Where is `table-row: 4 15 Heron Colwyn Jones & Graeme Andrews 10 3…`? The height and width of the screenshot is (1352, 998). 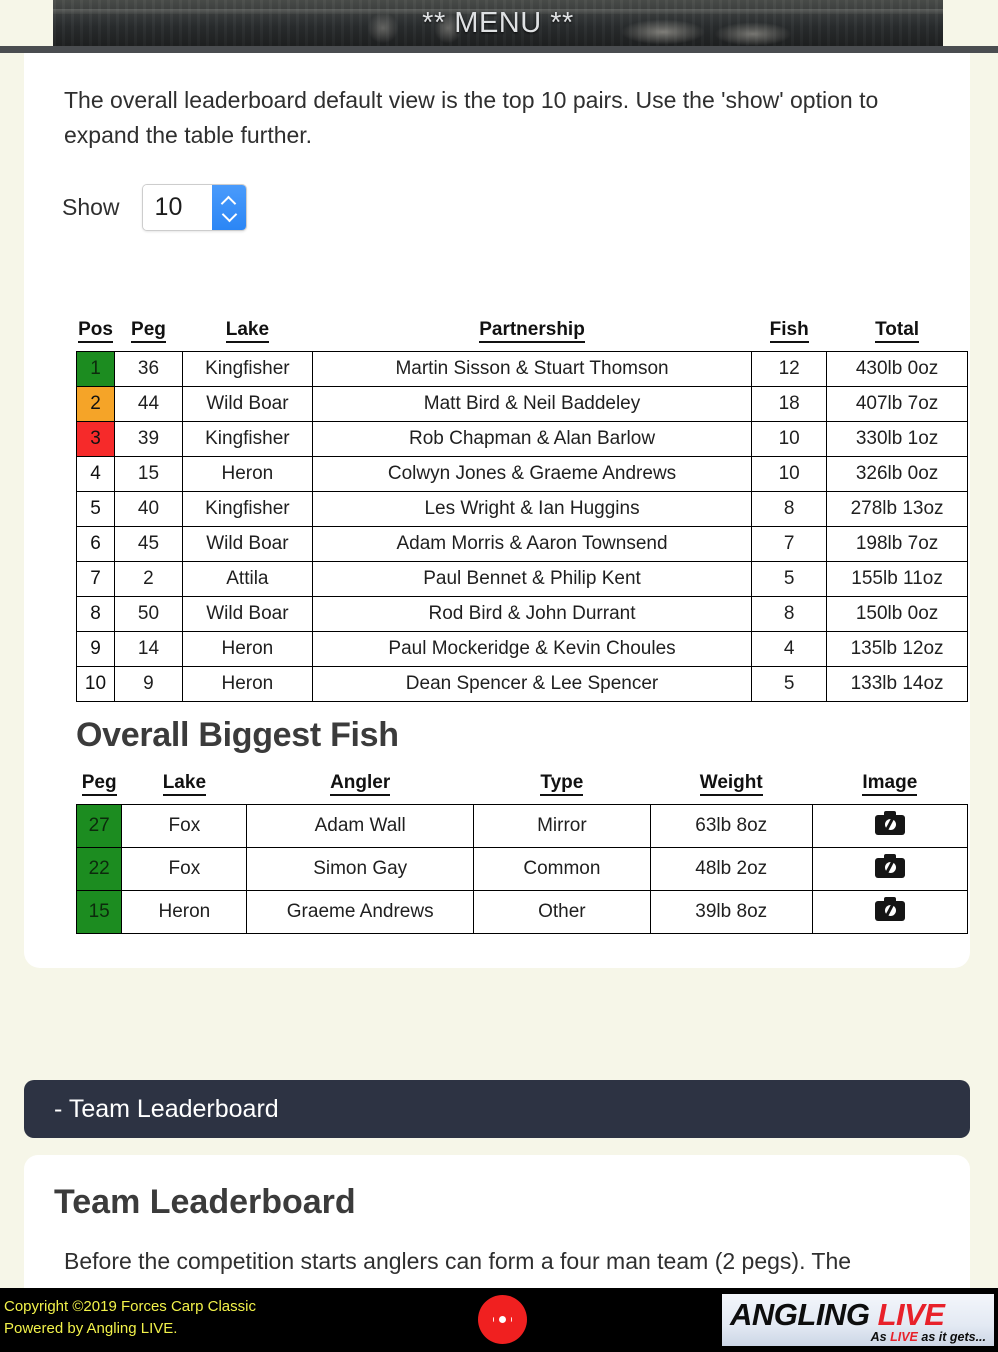 table-row: 4 15 Heron Colwyn Jones & Graeme Andrews 10 3… is located at coordinates (522, 474).